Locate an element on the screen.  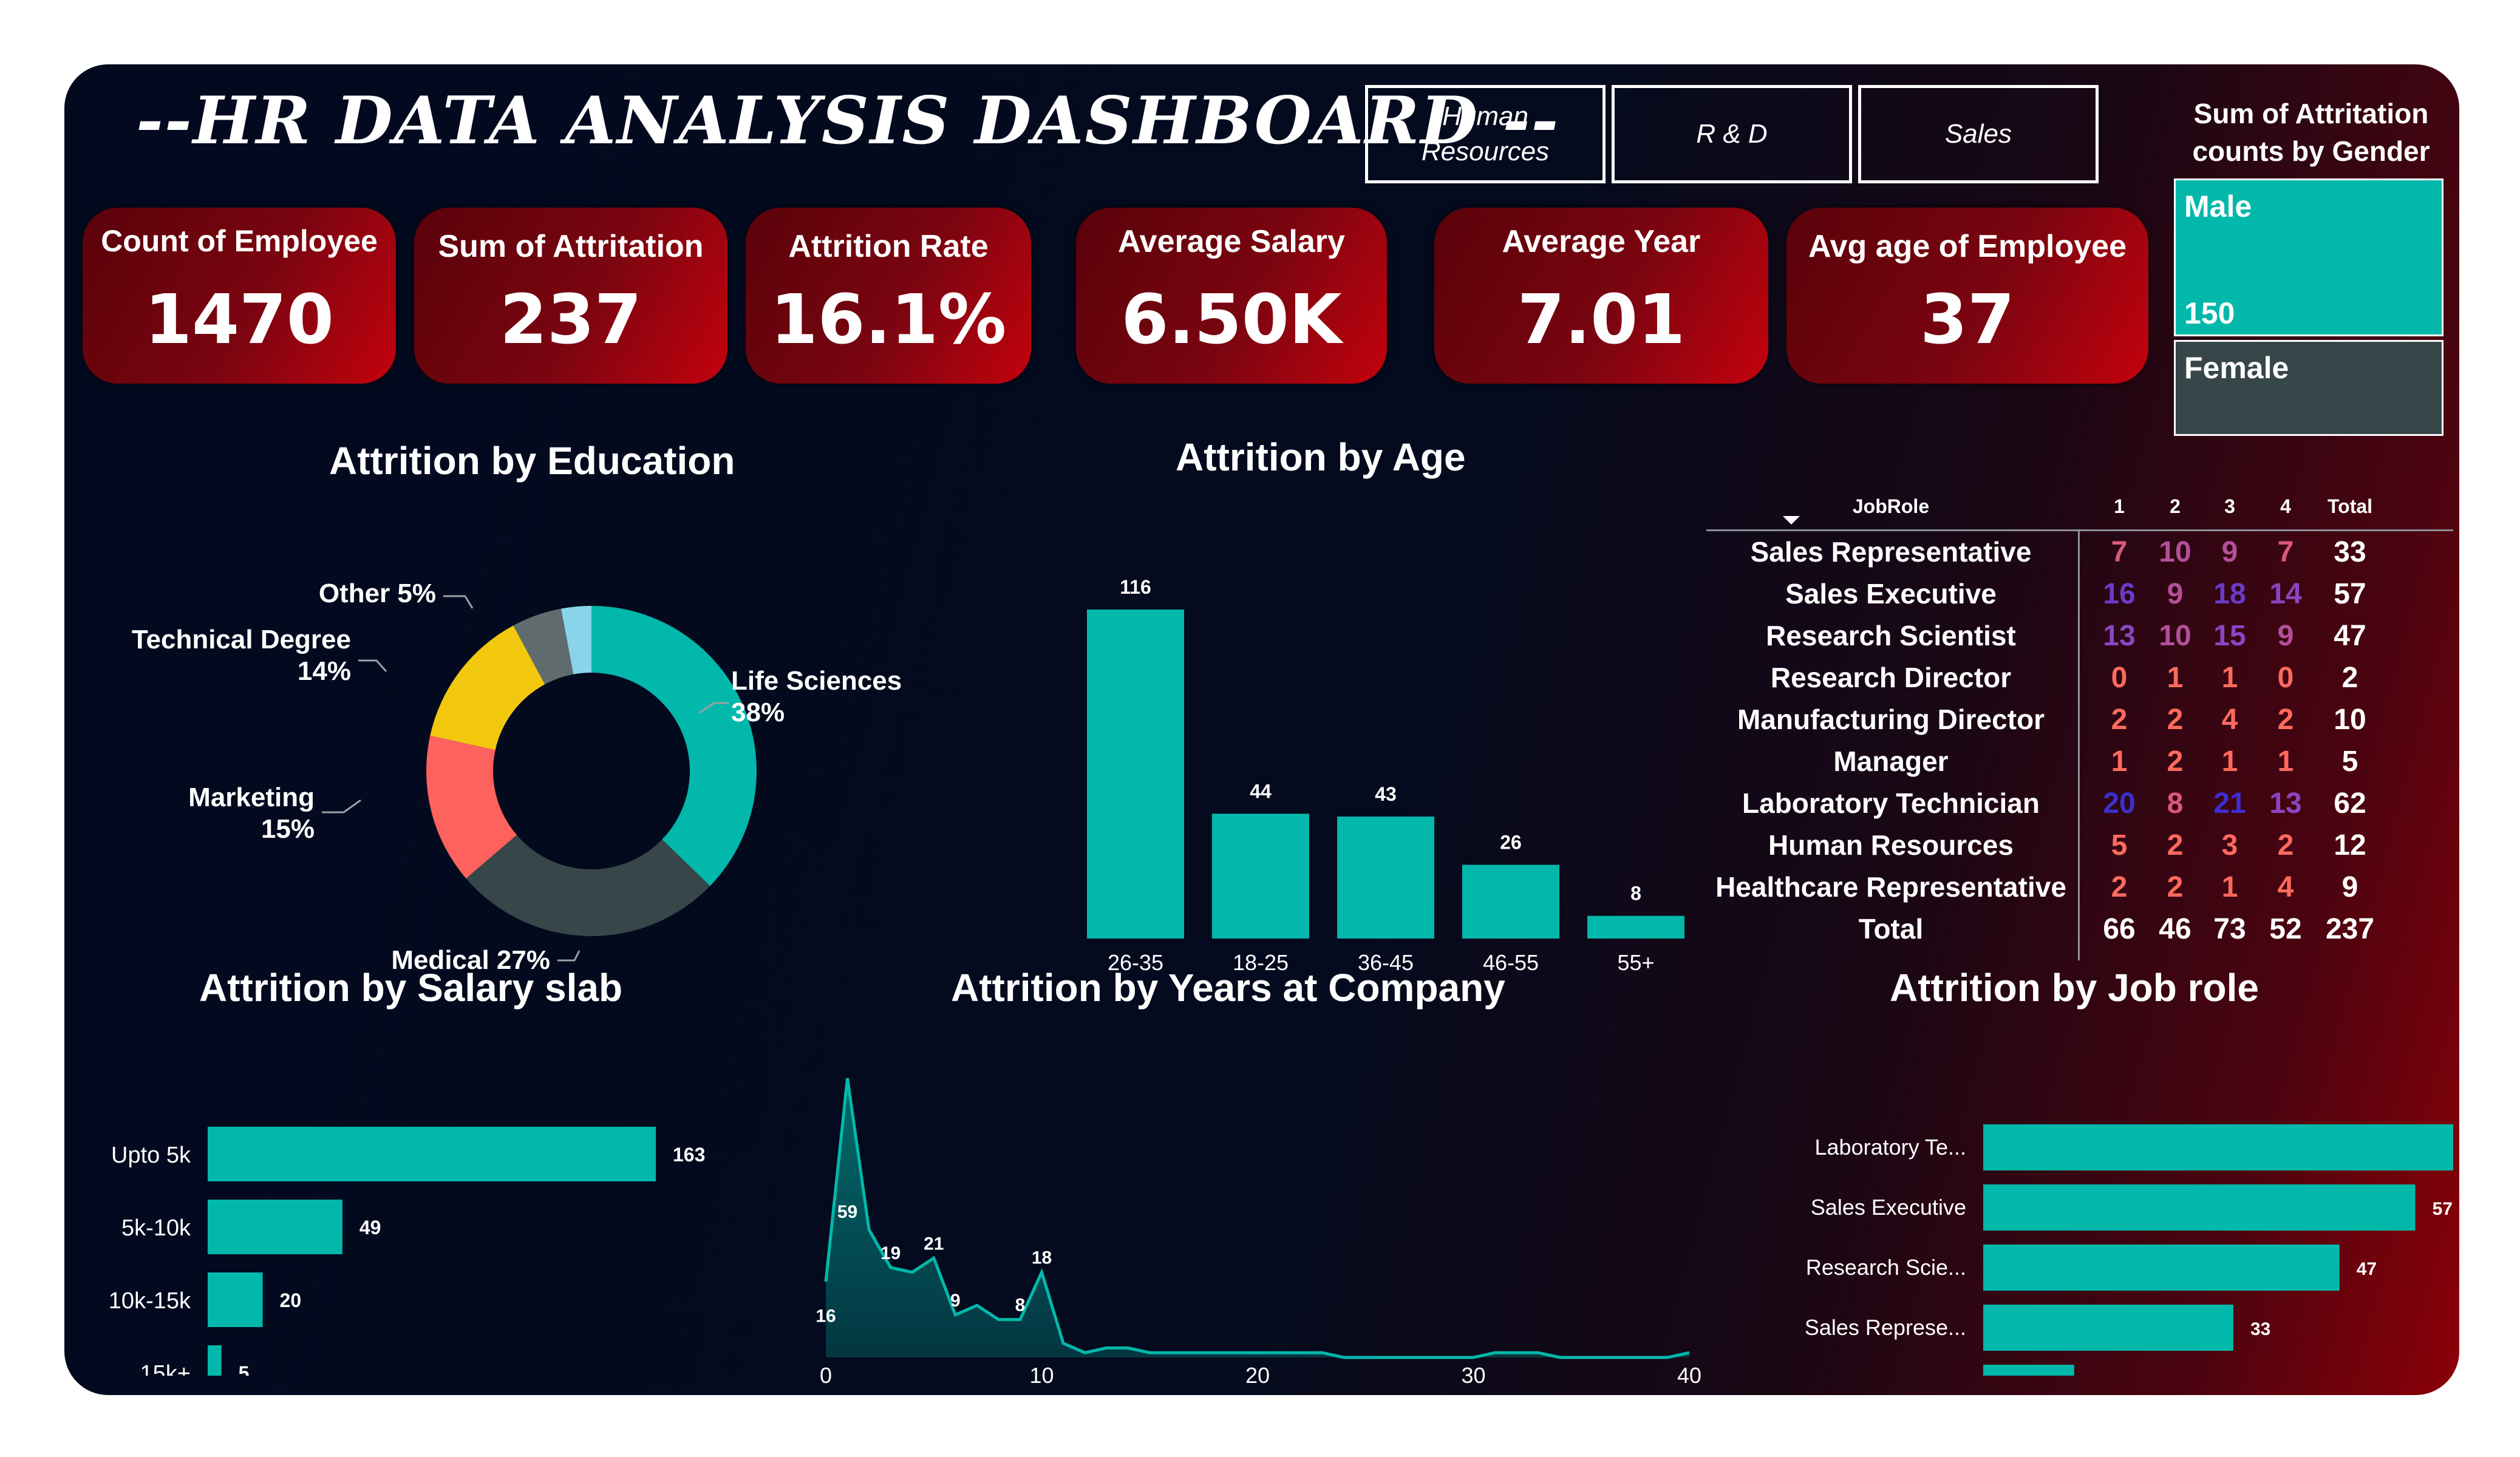
matrix-row-label: Research Director is located at coordinates (1891, 677).